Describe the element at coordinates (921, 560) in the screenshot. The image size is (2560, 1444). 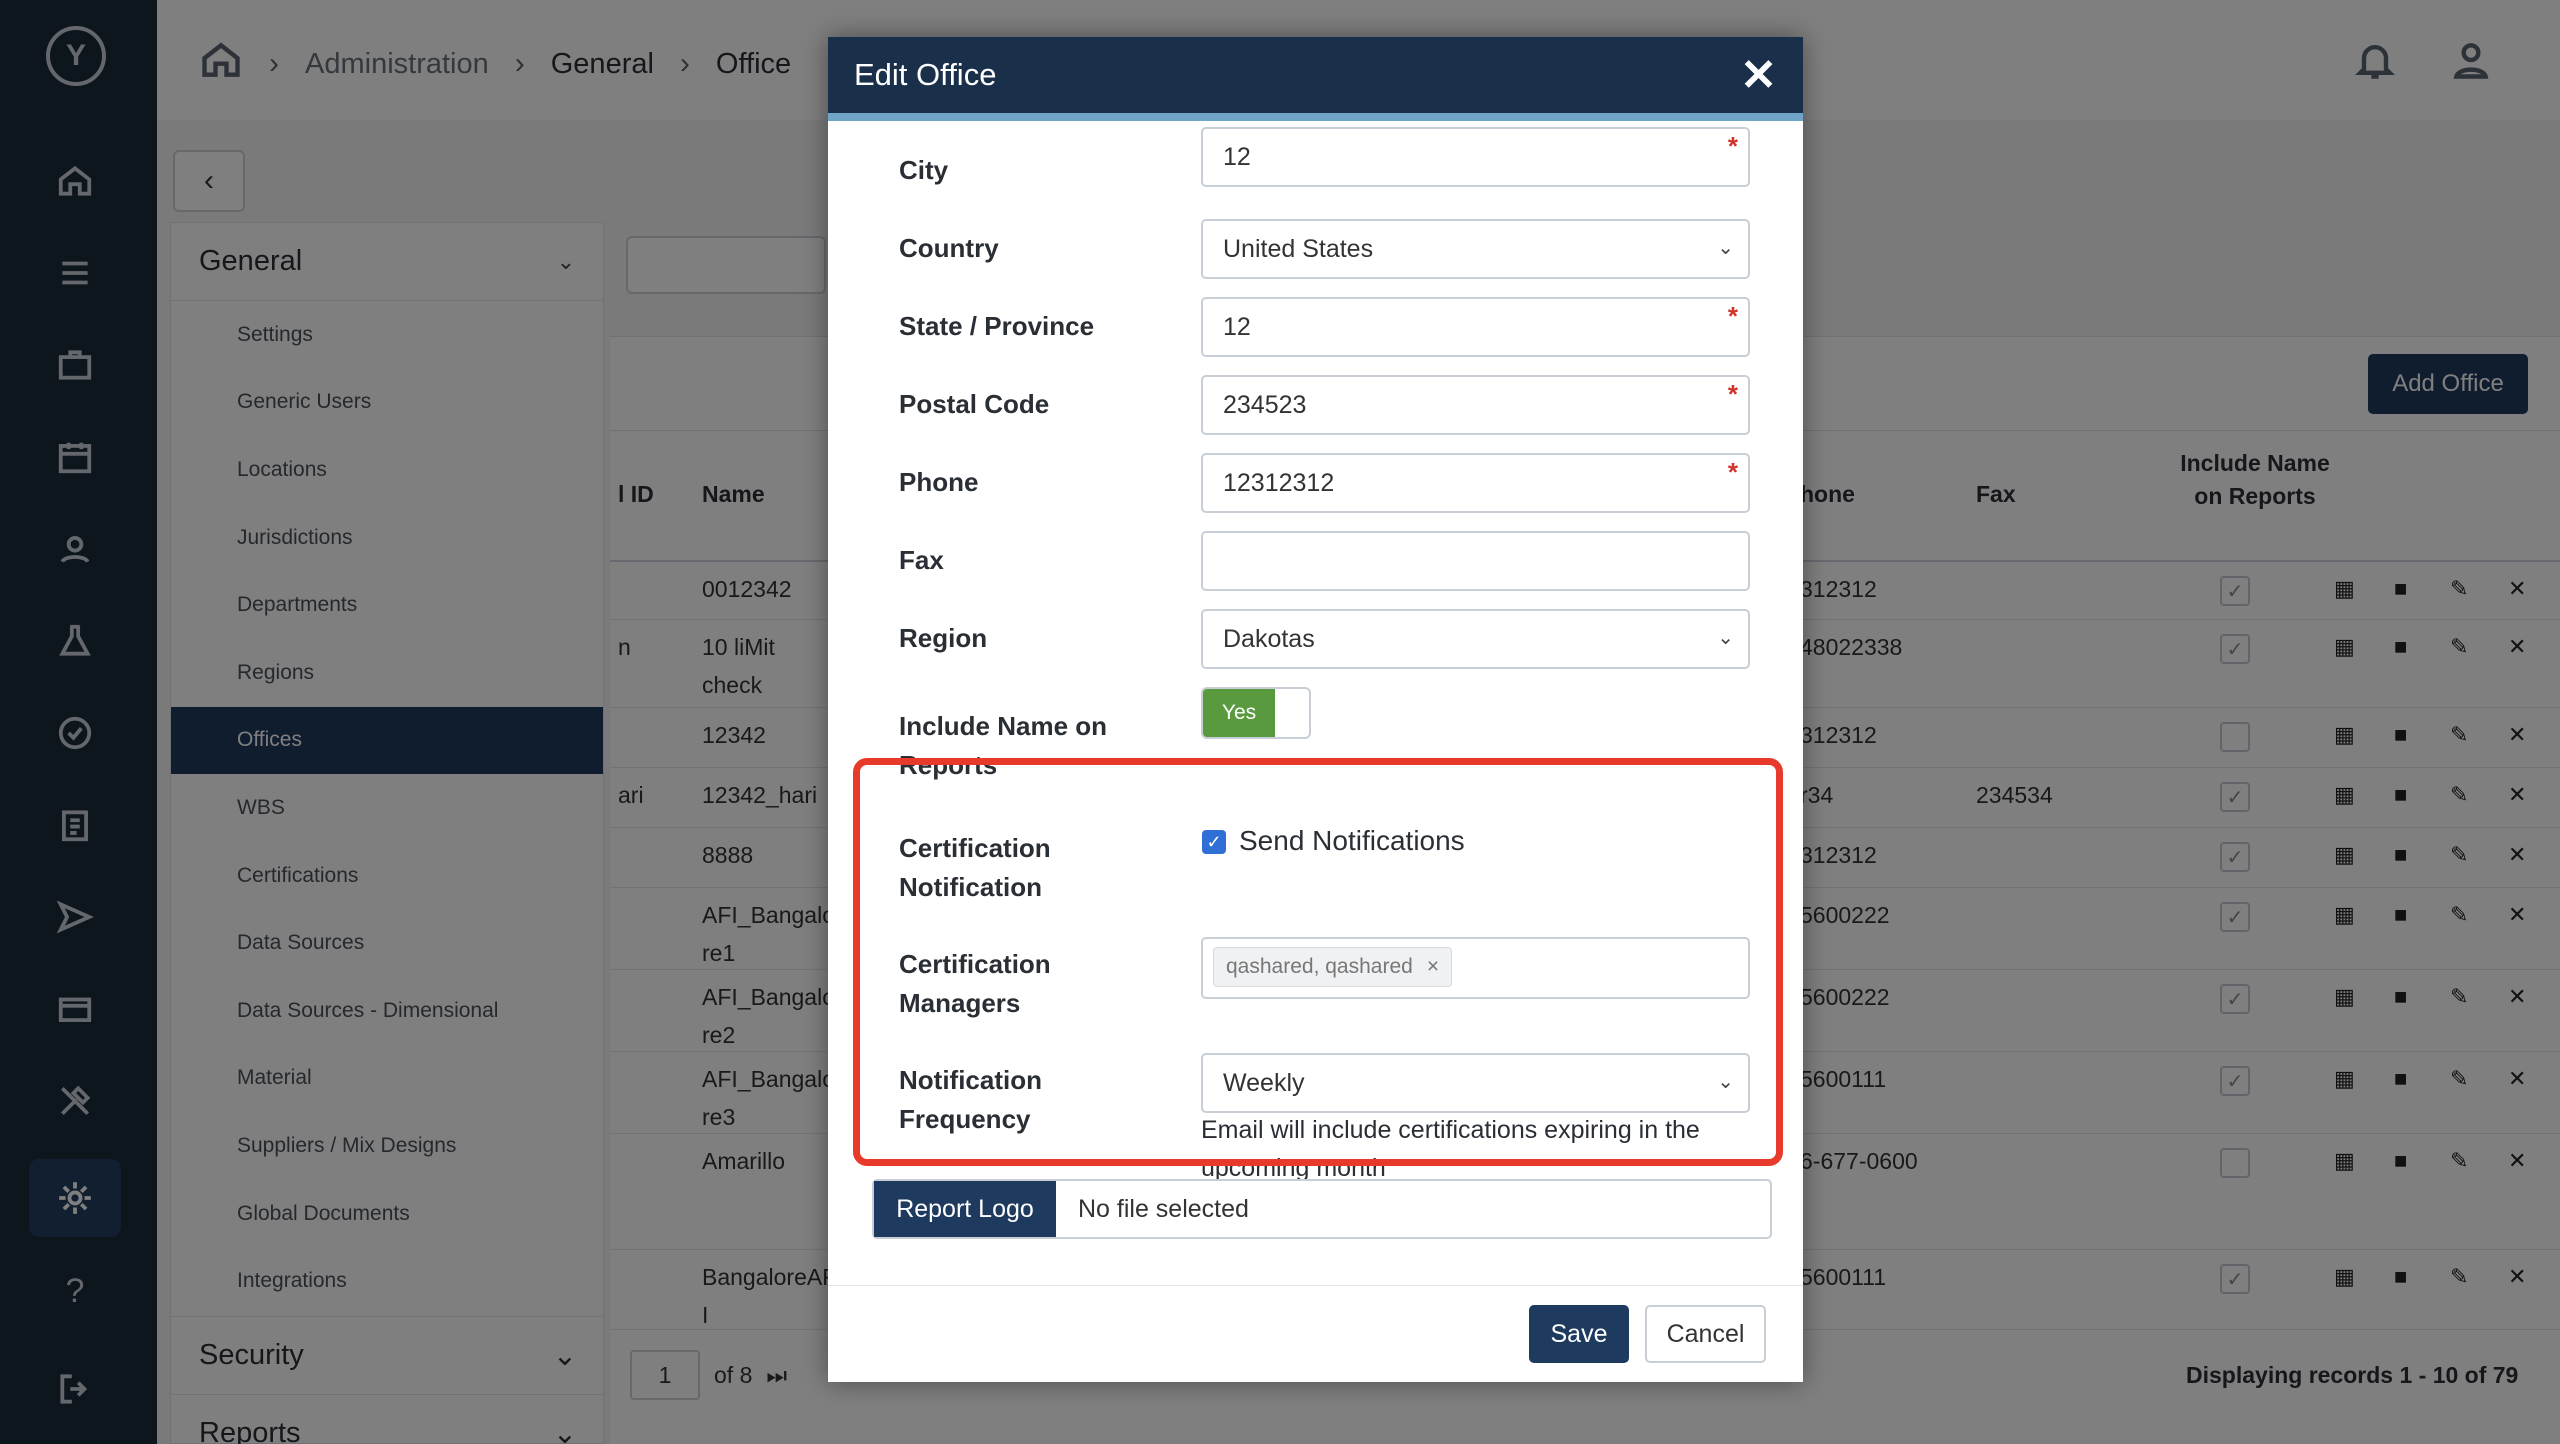
I see `fax-label: Fax` at that location.